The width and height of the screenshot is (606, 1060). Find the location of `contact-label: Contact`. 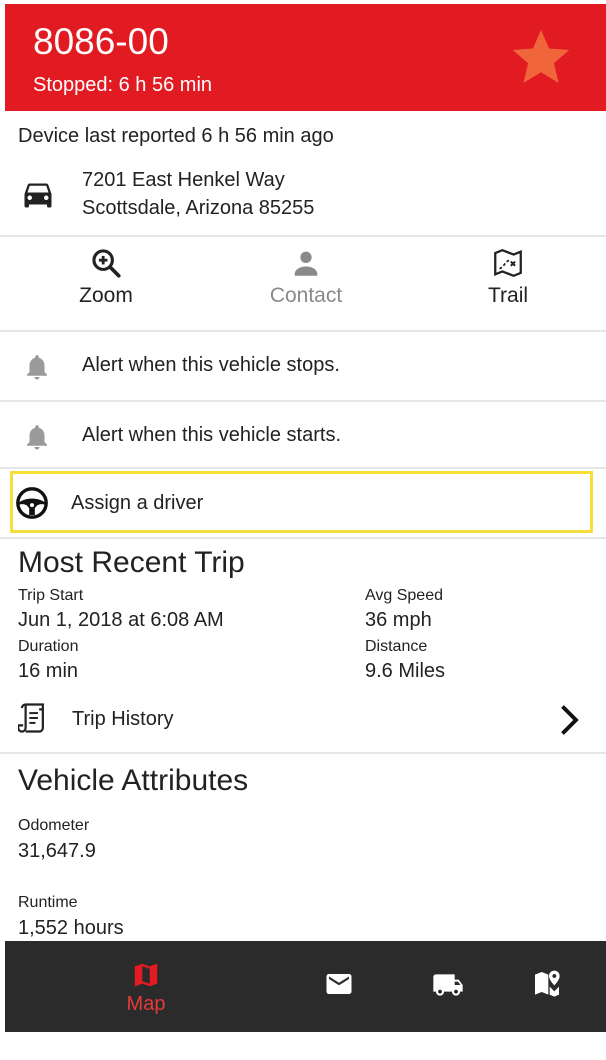

contact-label: Contact is located at coordinates (306, 295).